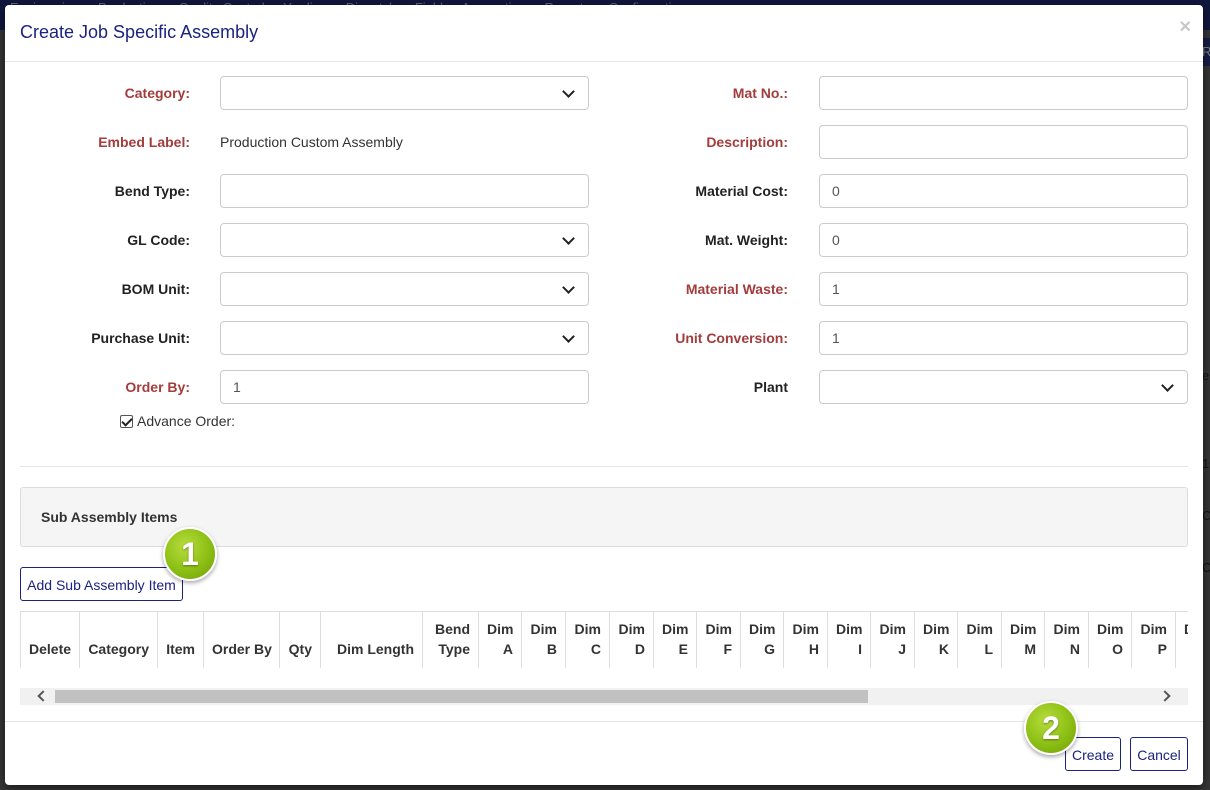 This screenshot has height=790, width=1210. Describe the element at coordinates (731, 338) in the screenshot. I see `unit-conversion-label: Unit Conversion:` at that location.